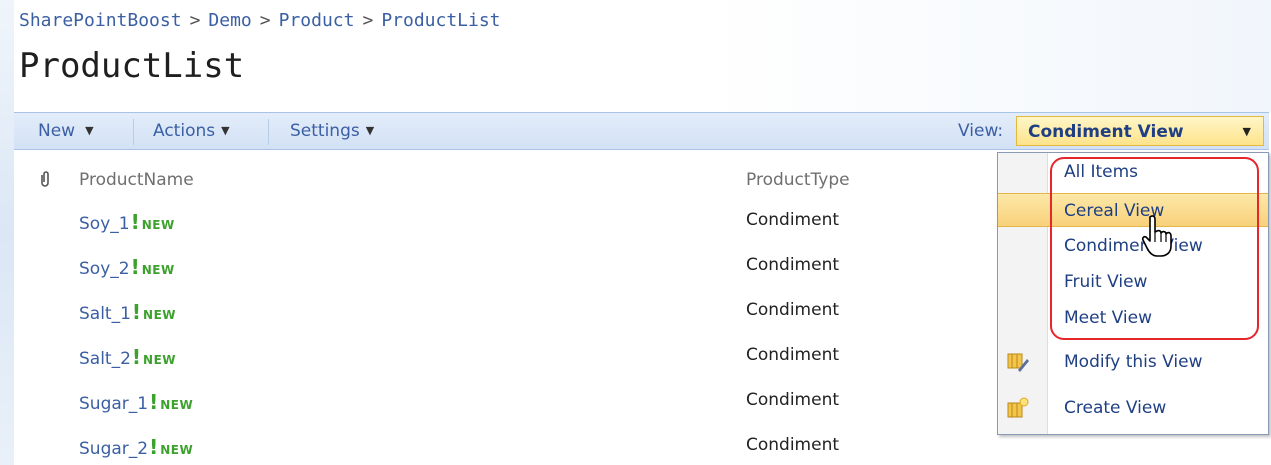  Describe the element at coordinates (184, 131) in the screenshot. I see `actions-button-label: Actions` at that location.